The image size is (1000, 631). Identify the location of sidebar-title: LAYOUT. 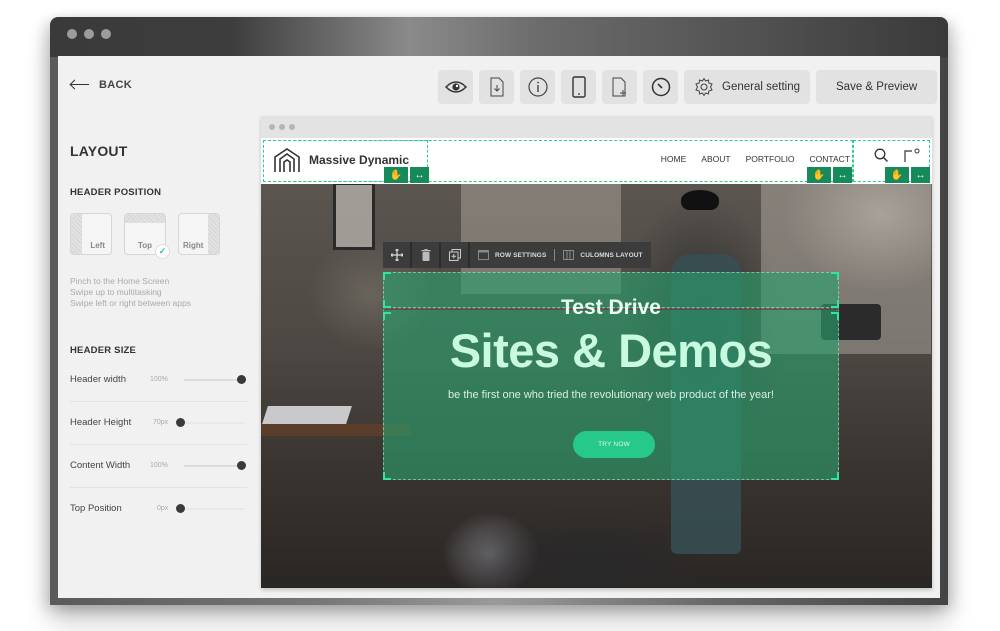
(99, 151).